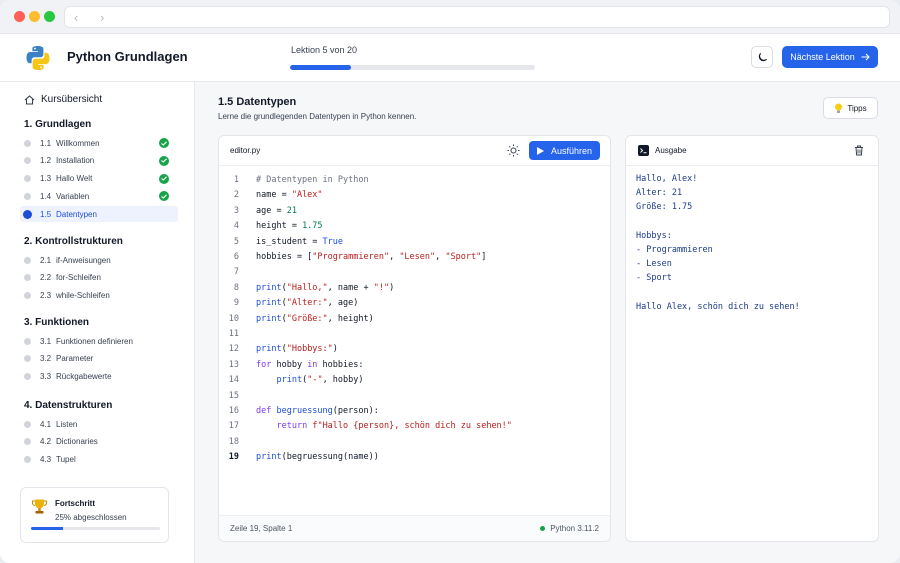  What do you see at coordinates (317, 411) in the screenshot?
I see `code-text: def begruessung(person):` at bounding box center [317, 411].